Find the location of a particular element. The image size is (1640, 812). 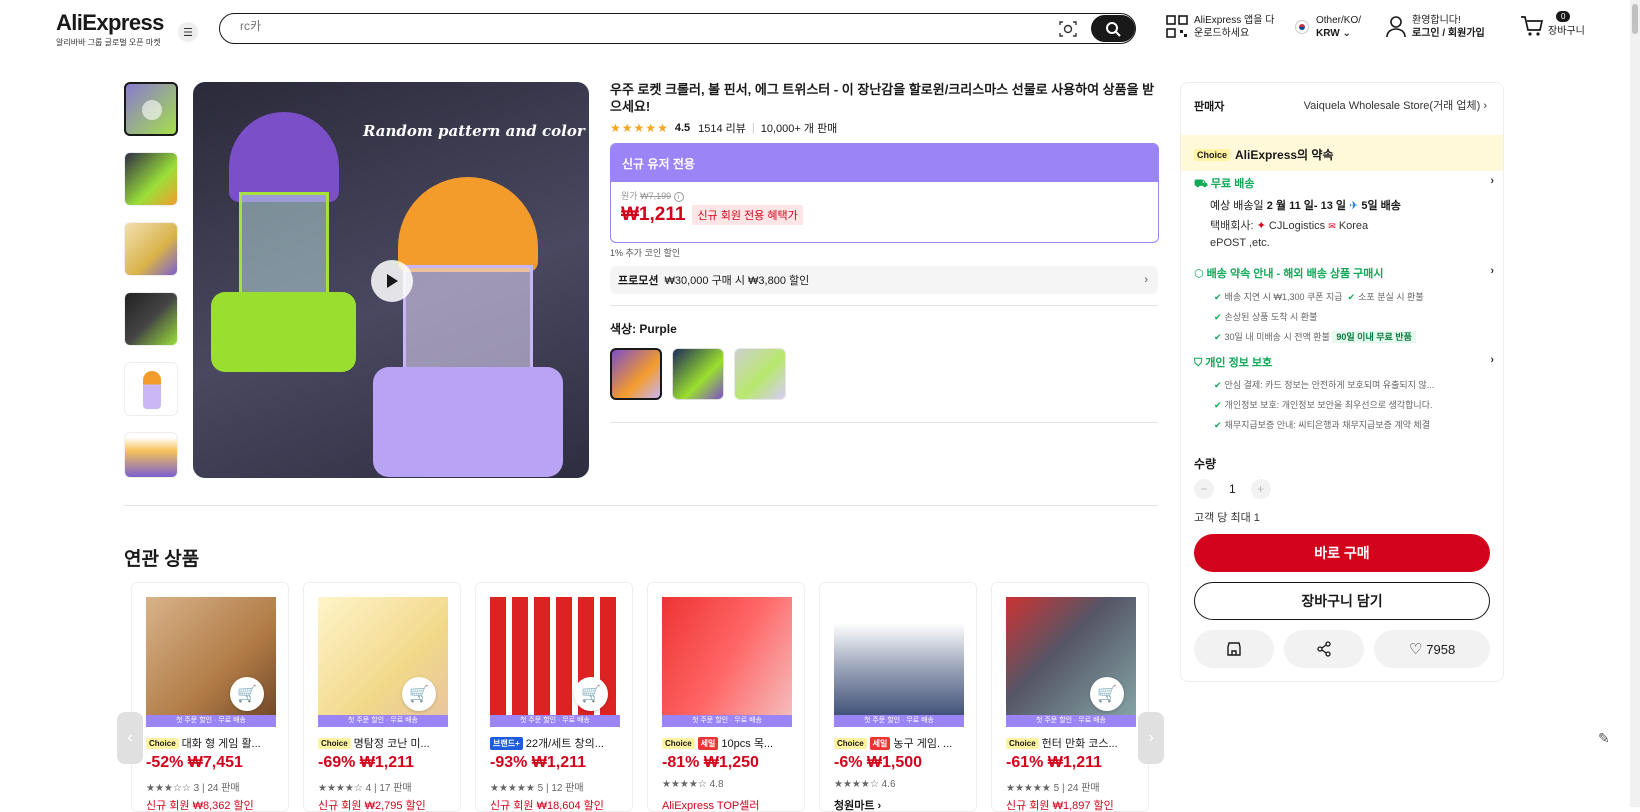

product-price: -61% ₩1,211 is located at coordinates (1054, 762).